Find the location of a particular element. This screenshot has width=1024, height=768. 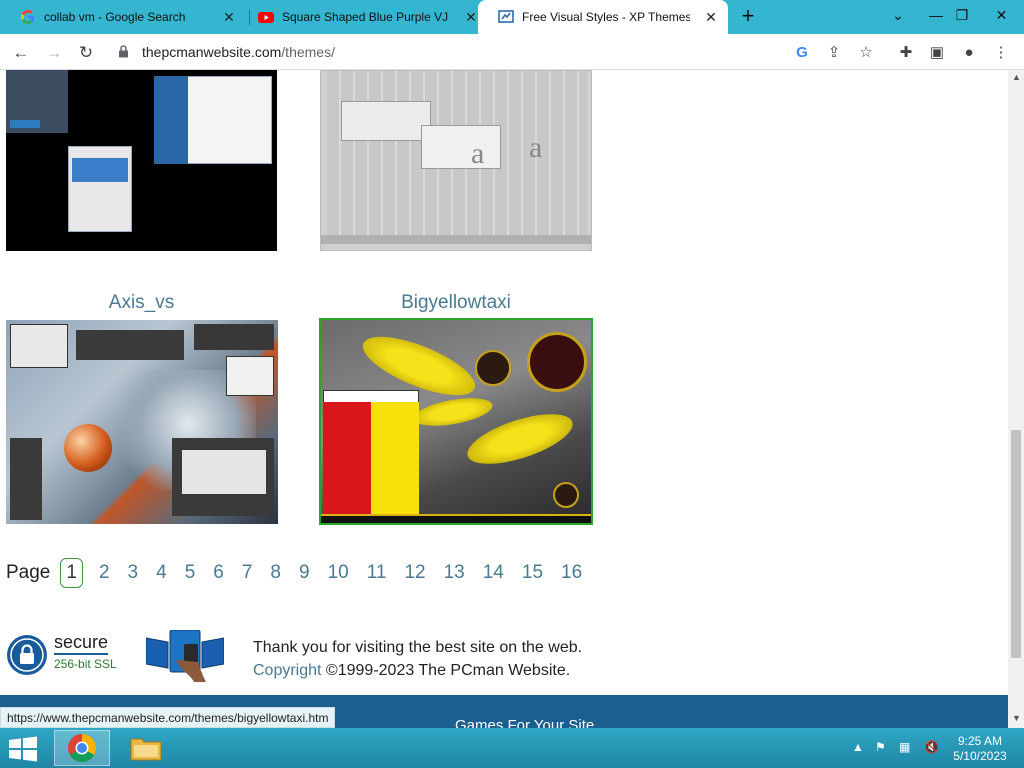

page-link: 5 is located at coordinates (190, 573).